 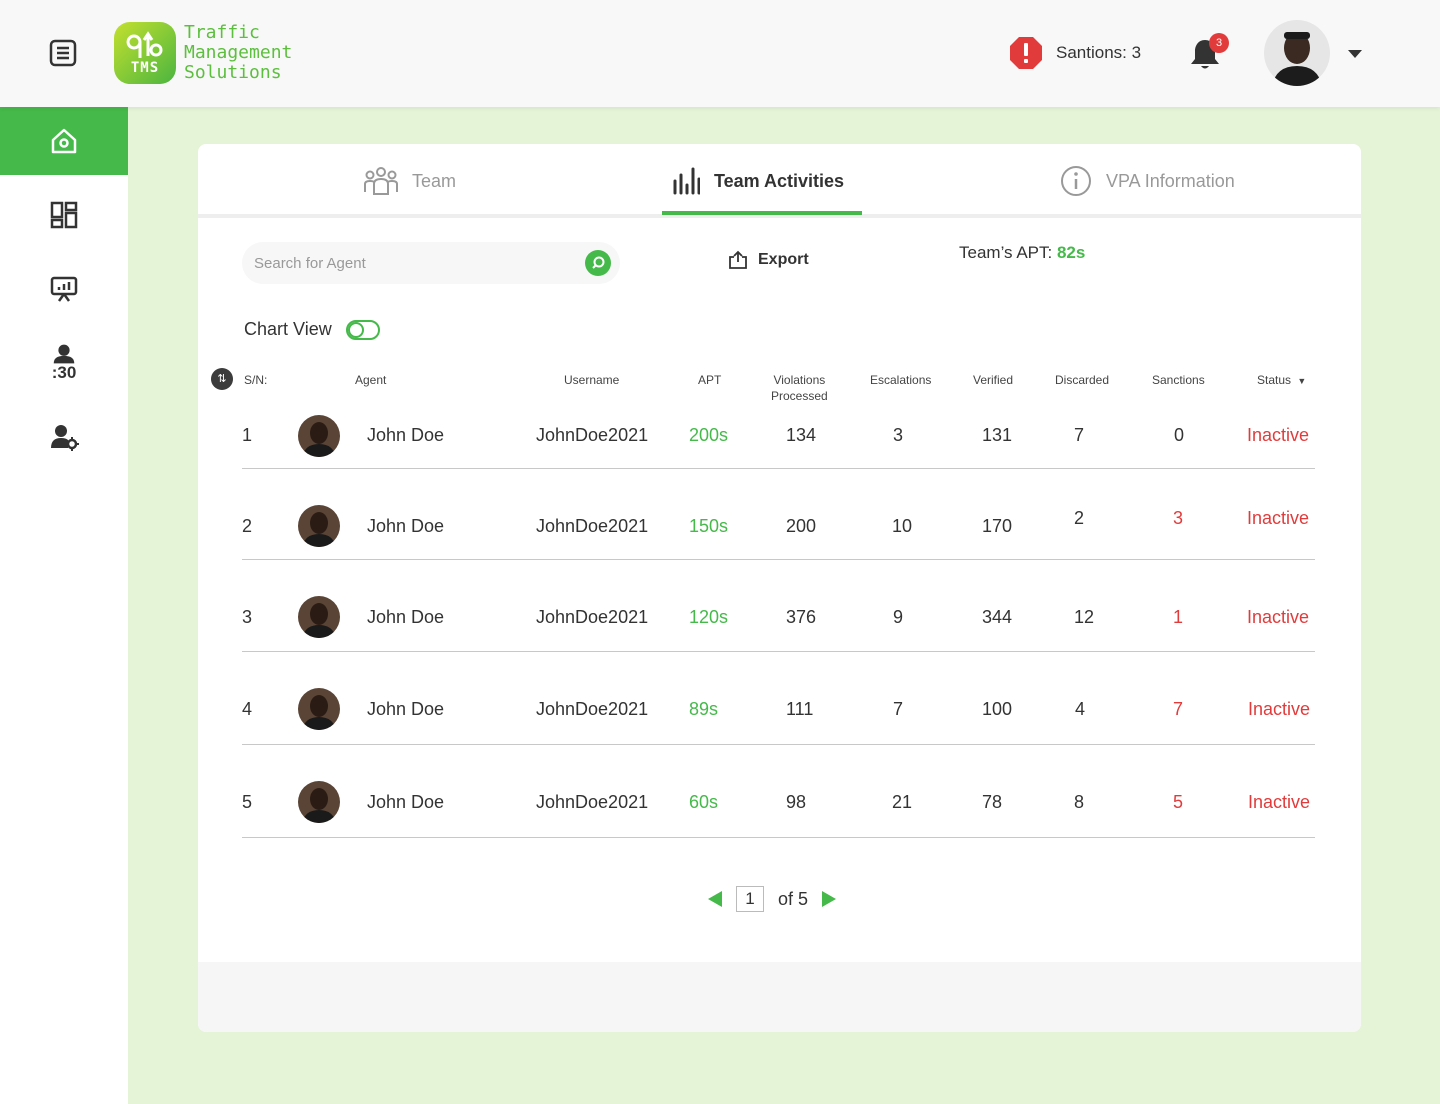 What do you see at coordinates (256, 380) in the screenshot?
I see `header-sn: S/N:` at bounding box center [256, 380].